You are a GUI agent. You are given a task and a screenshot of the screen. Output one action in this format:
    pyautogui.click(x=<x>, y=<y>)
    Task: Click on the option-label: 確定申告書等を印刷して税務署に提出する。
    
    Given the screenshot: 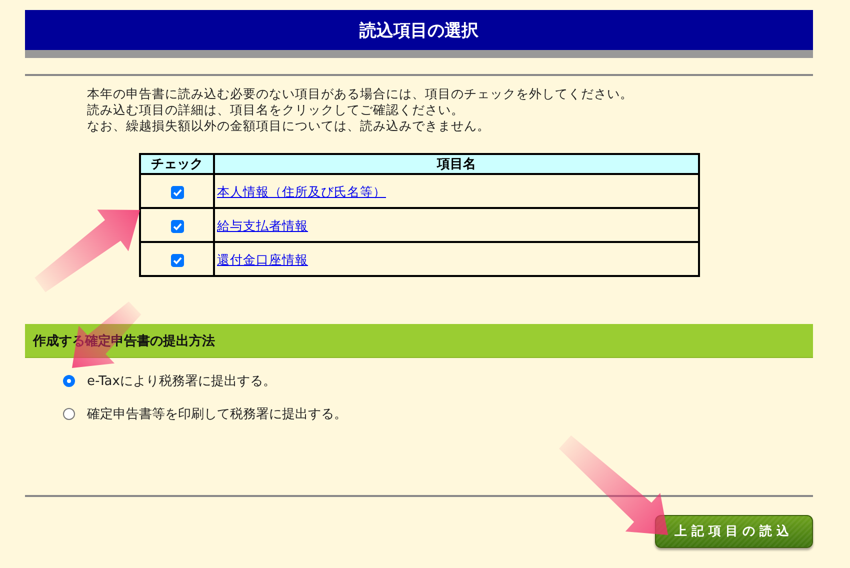 What is the action you would take?
    pyautogui.click(x=217, y=414)
    